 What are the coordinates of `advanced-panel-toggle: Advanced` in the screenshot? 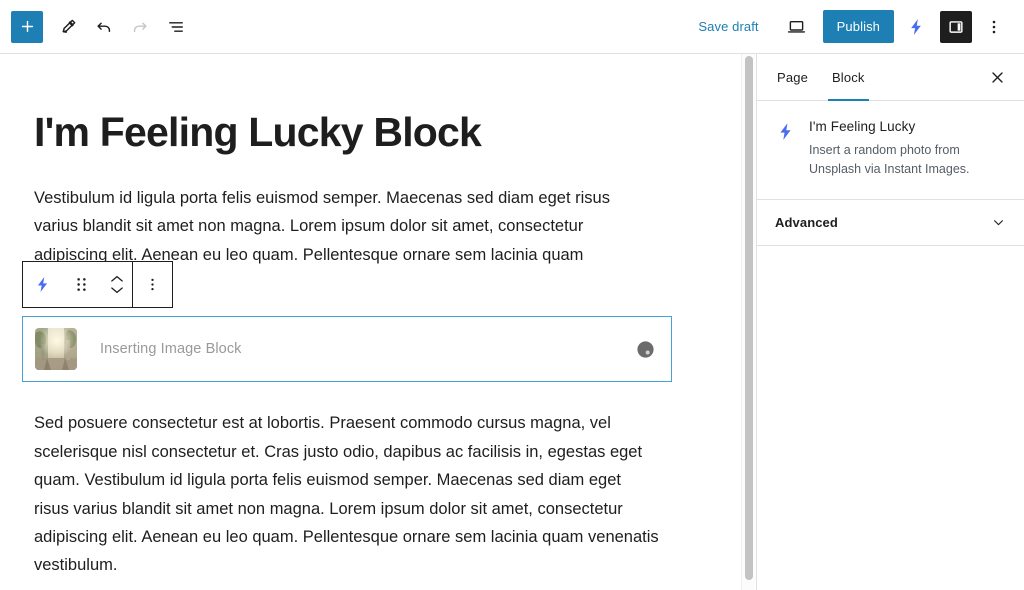 It's located at (890, 223).